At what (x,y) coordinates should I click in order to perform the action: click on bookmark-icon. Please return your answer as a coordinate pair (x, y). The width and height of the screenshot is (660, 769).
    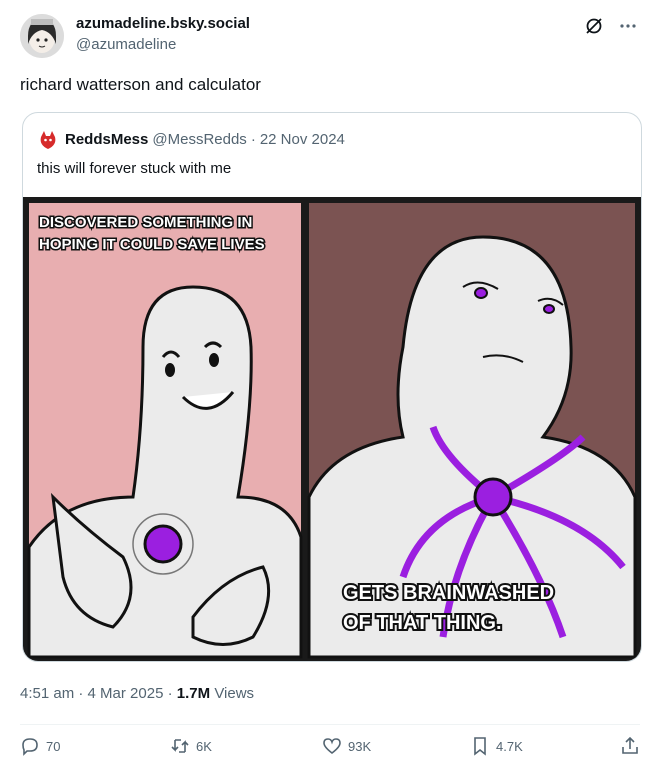
    Looking at the image, I should click on (480, 746).